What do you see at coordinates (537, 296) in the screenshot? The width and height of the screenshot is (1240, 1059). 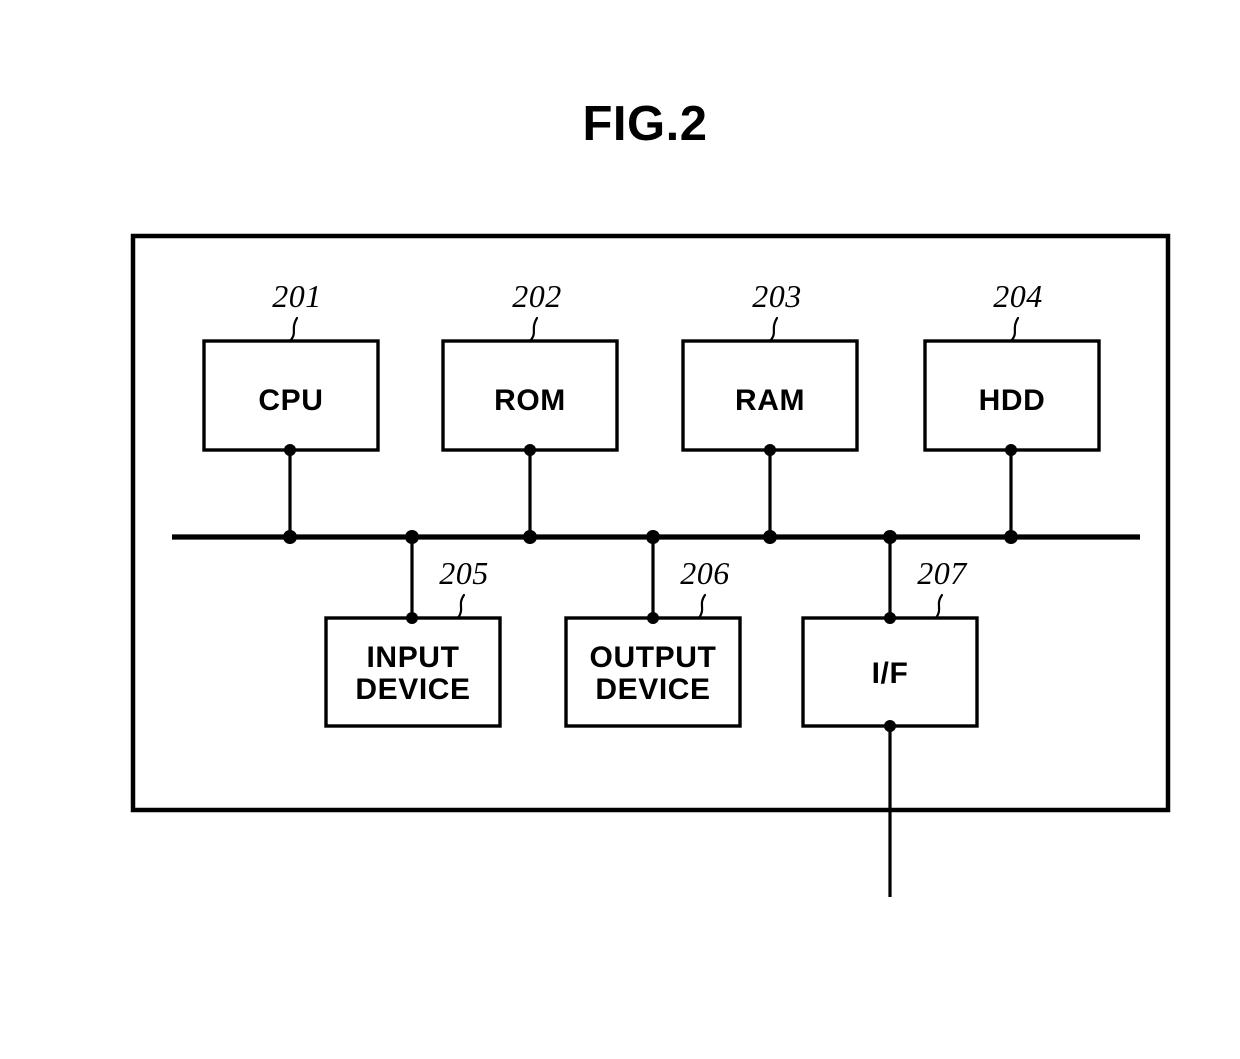 I see `reference-numeral-202: 202` at bounding box center [537, 296].